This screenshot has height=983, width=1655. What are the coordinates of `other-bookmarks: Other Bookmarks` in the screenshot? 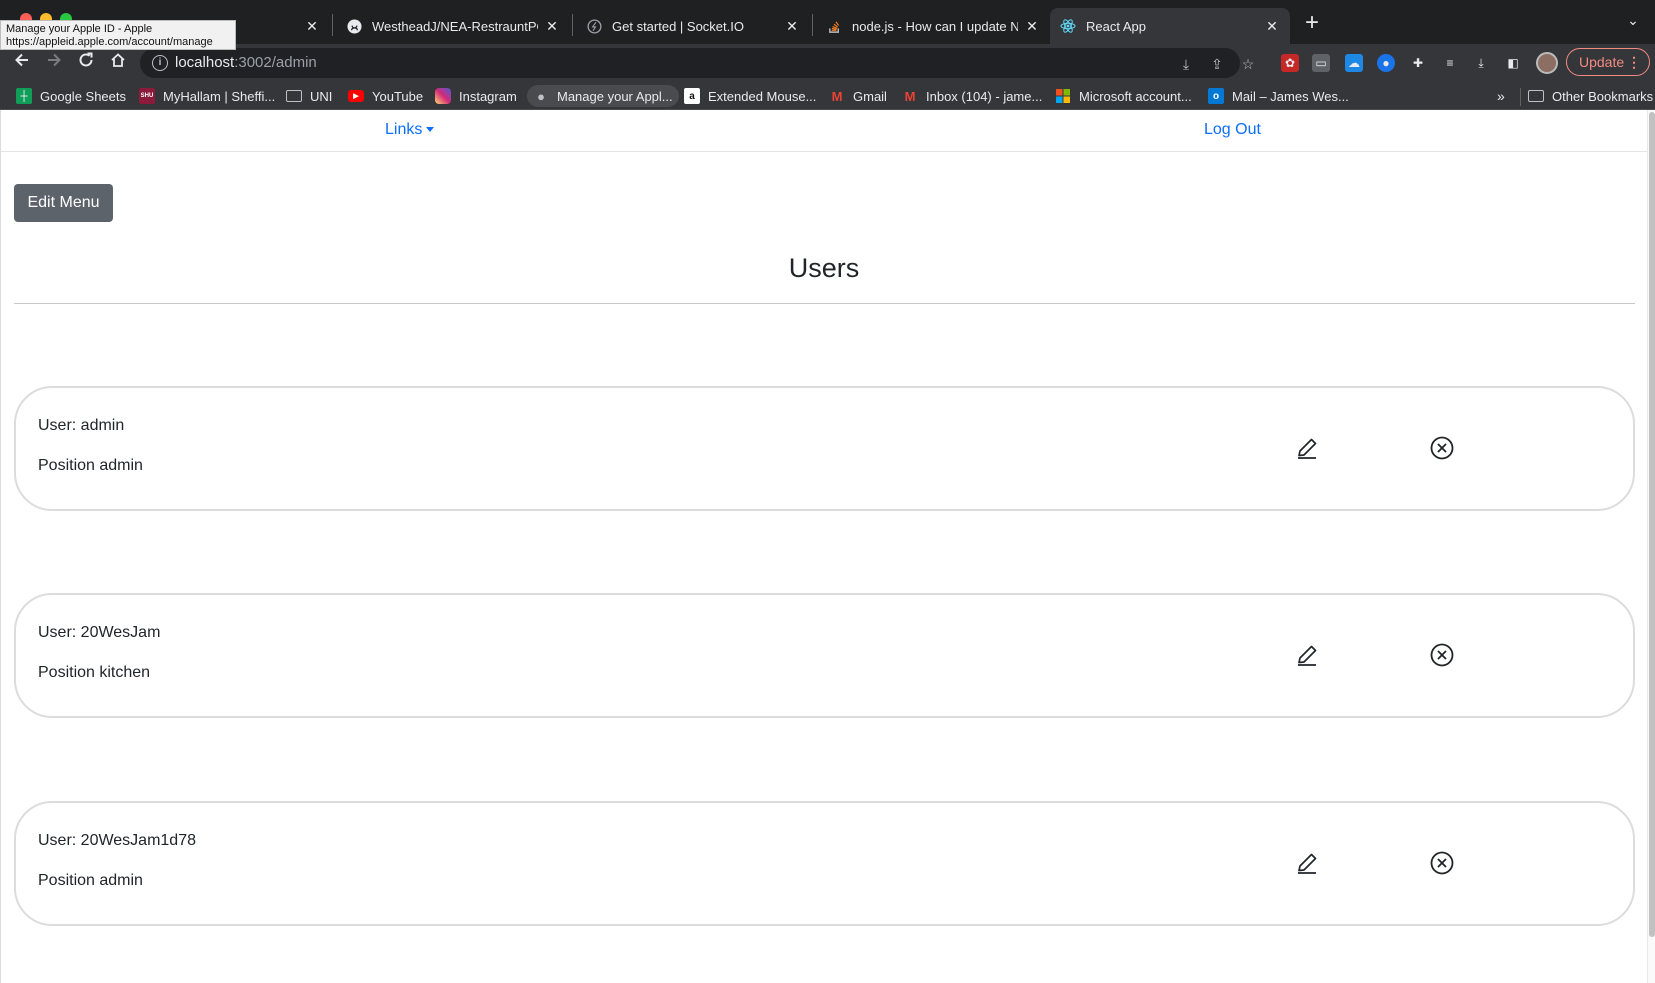 It's located at (1588, 96).